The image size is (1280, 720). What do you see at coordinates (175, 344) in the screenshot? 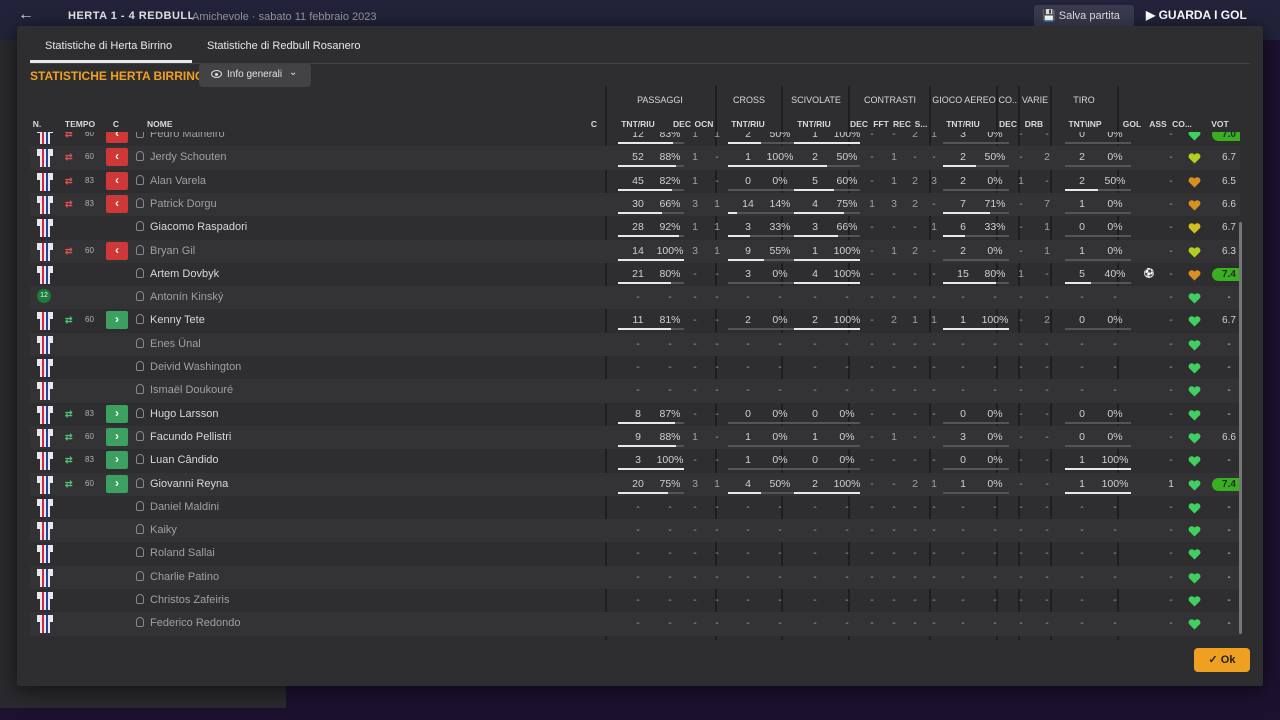
I see `player-name: Enes Ünal` at bounding box center [175, 344].